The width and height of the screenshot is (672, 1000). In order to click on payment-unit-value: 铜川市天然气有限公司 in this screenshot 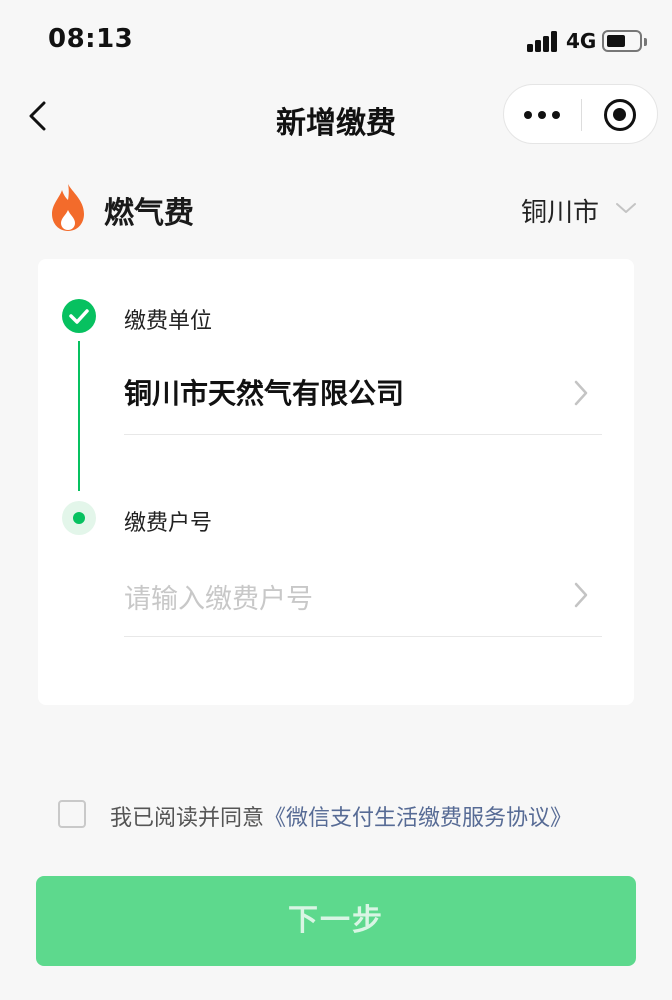, I will do `click(264, 392)`.